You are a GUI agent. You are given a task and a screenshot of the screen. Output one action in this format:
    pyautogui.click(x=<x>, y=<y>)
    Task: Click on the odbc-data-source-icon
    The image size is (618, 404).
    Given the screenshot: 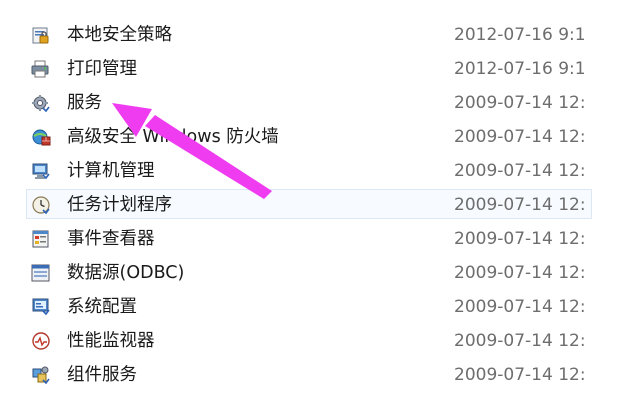 What is the action you would take?
    pyautogui.click(x=40, y=273)
    